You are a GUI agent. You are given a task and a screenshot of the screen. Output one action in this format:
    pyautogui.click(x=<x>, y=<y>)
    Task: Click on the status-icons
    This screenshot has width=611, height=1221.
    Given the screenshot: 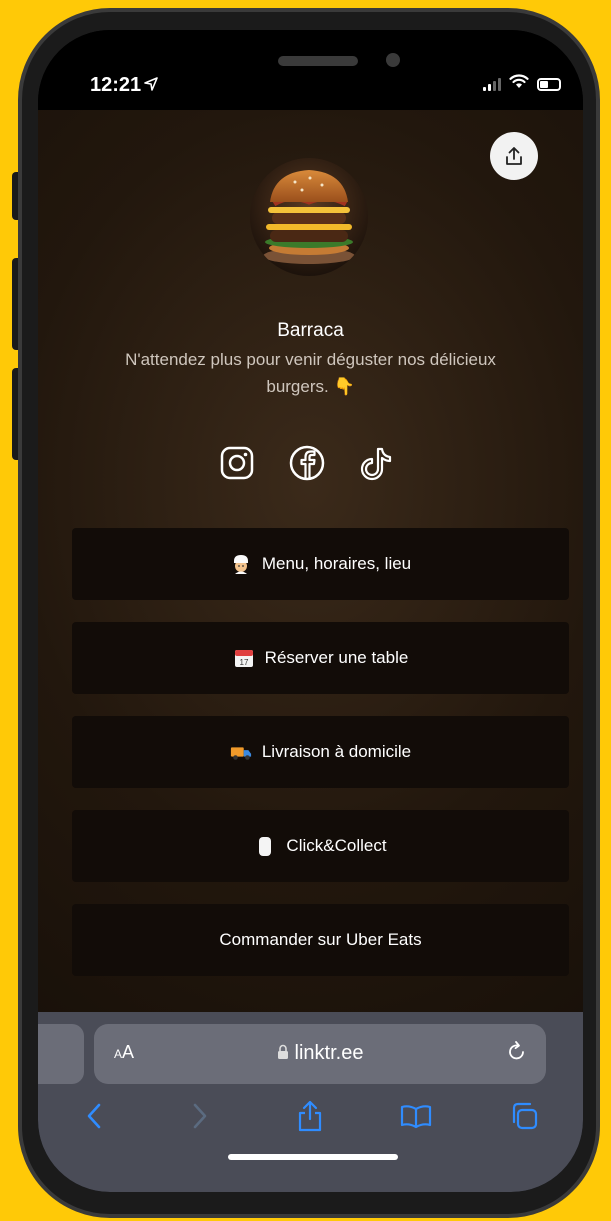 What is the action you would take?
    pyautogui.click(x=522, y=84)
    